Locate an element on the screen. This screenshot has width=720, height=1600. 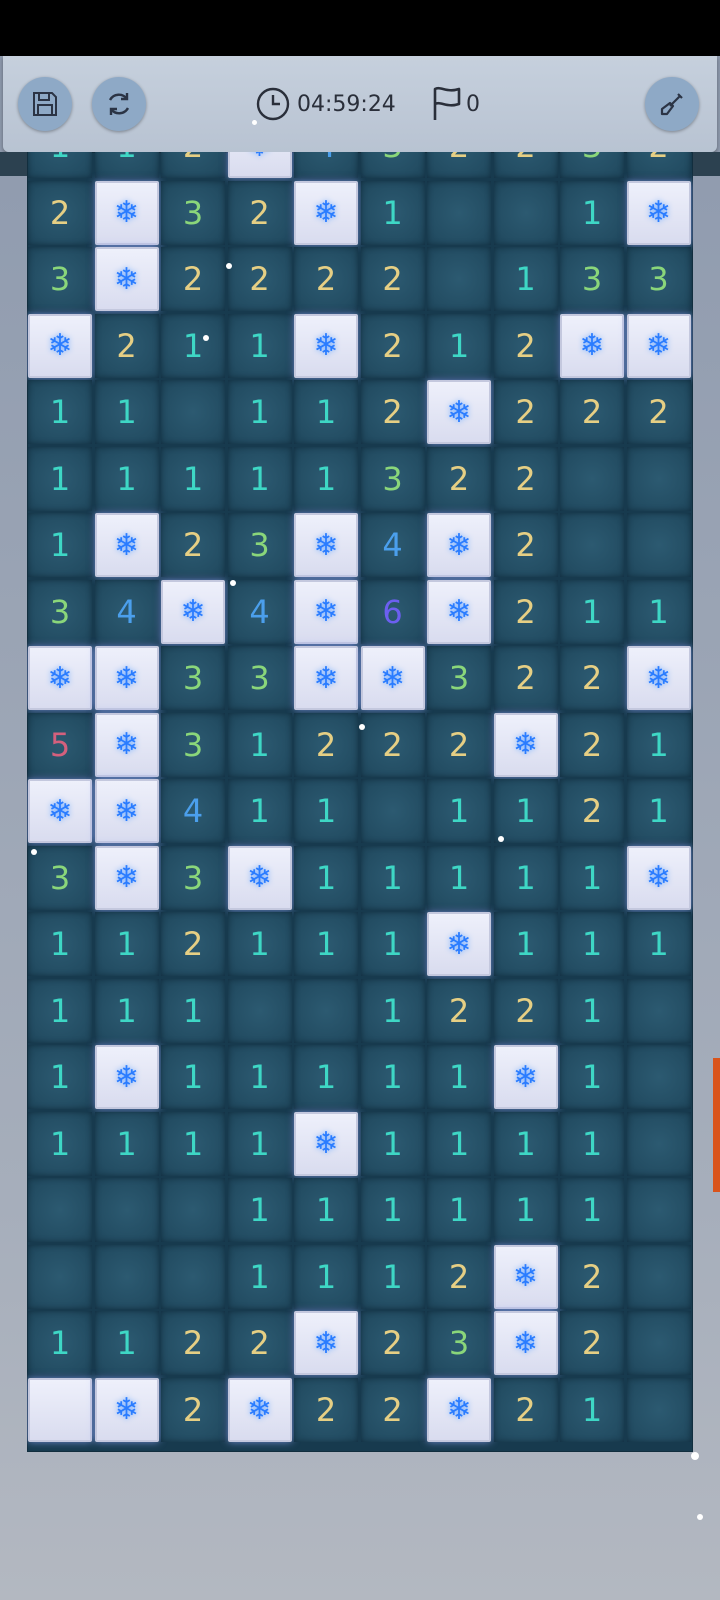
number-cell: 5 is located at coordinates (60, 744).